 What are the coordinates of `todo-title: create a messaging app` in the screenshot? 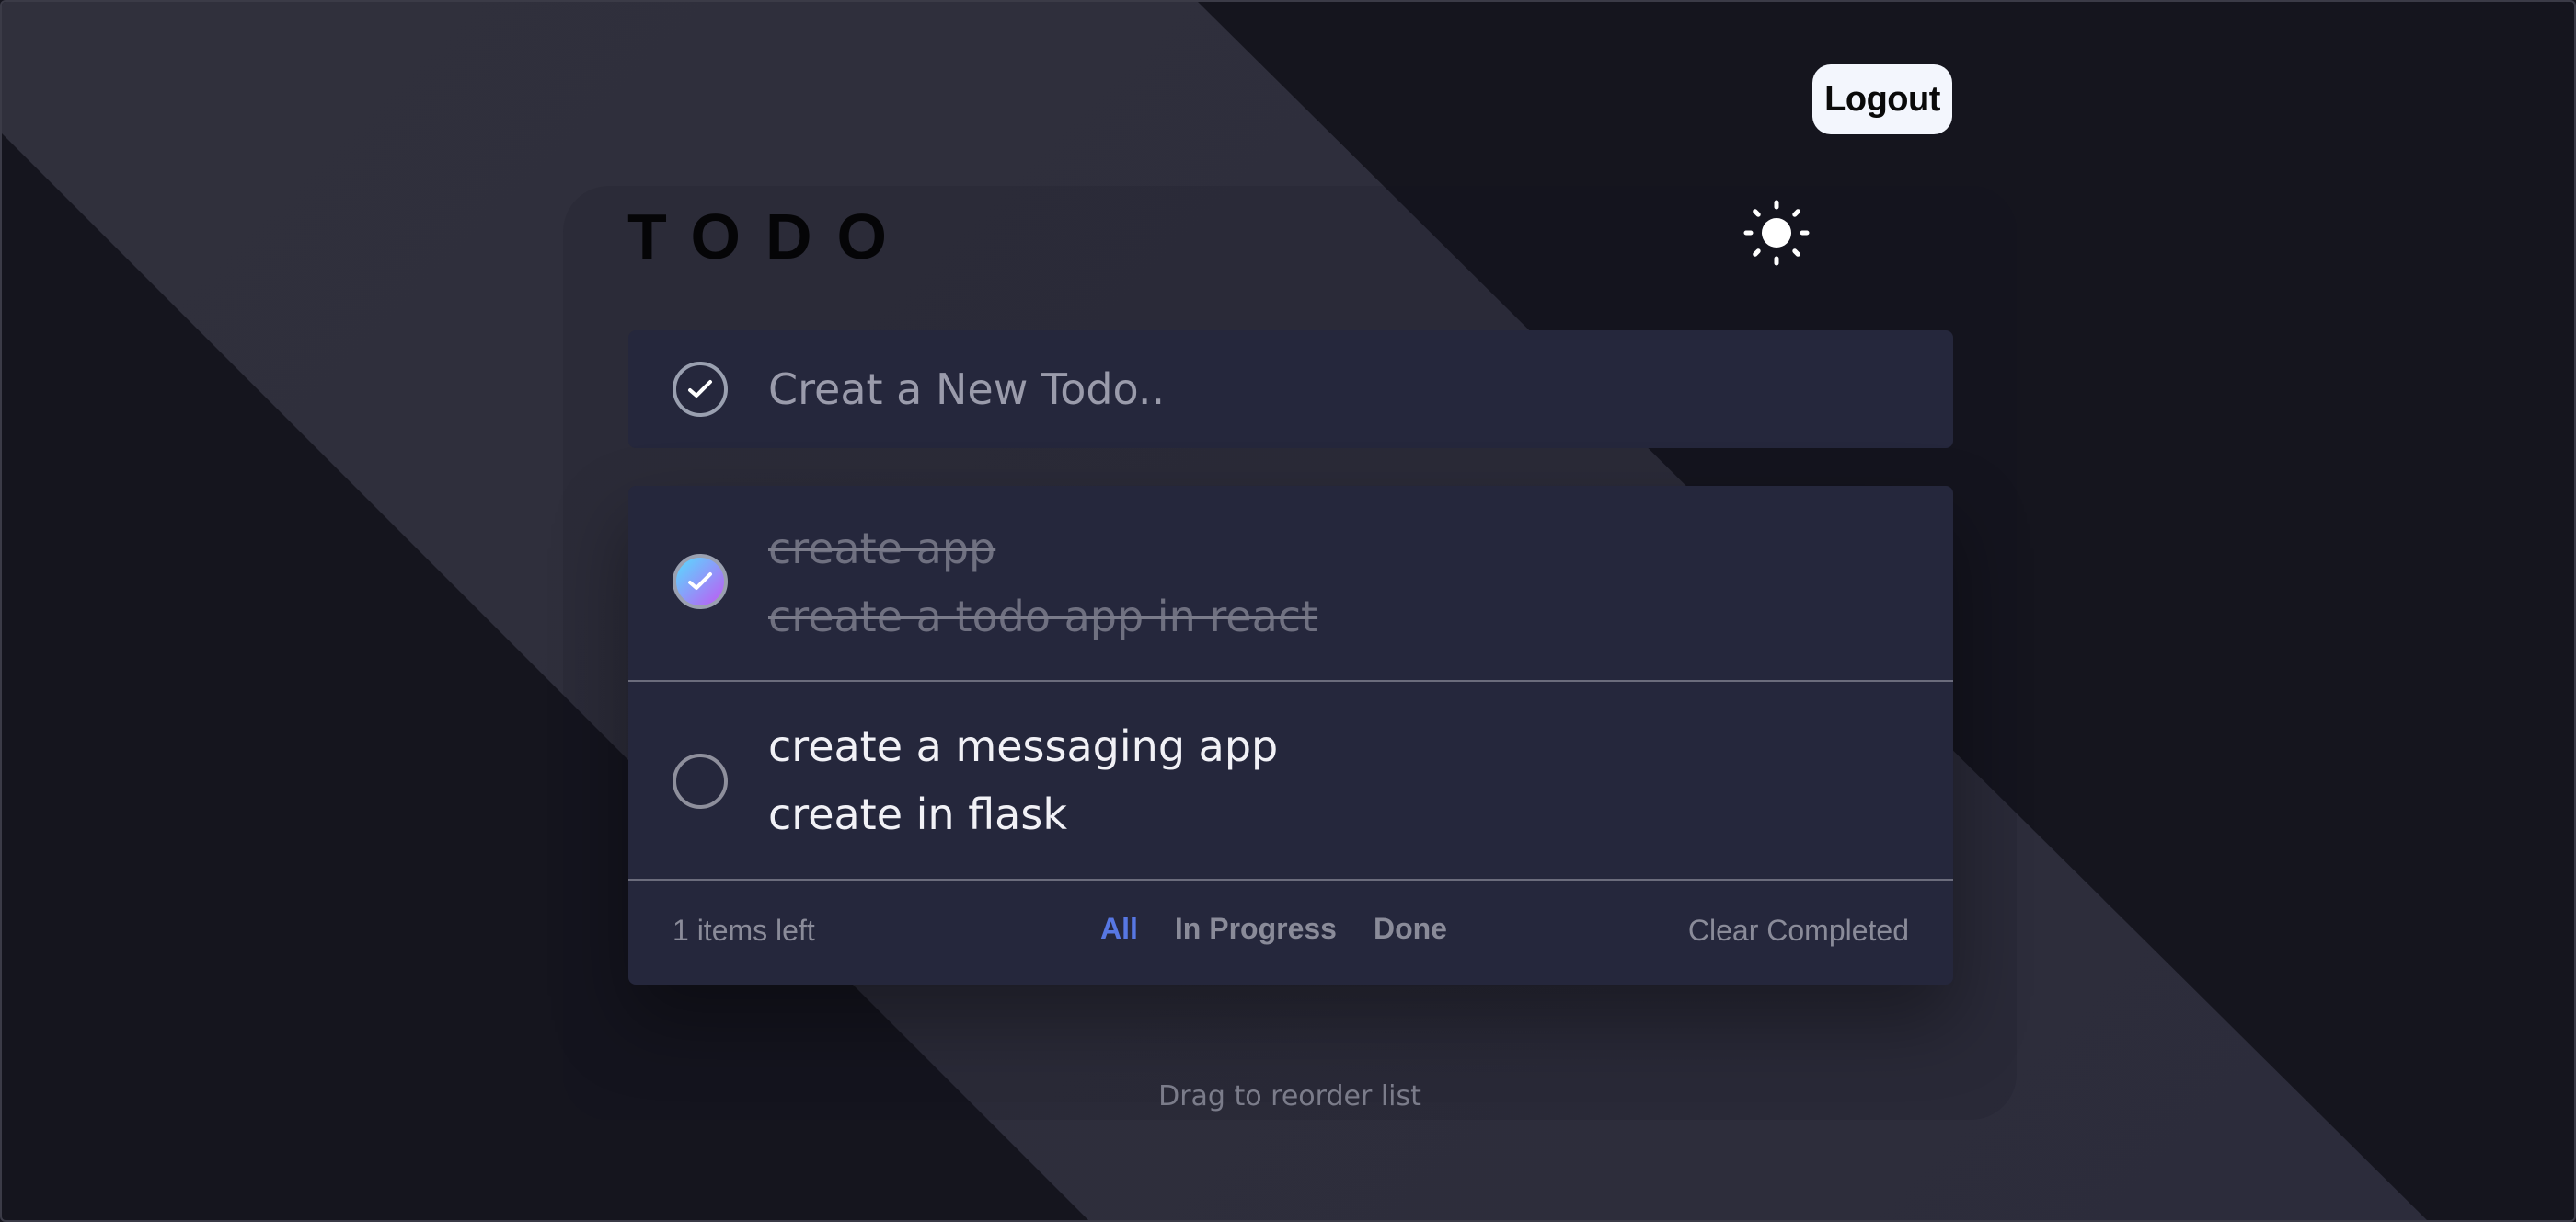 It's located at (1023, 746).